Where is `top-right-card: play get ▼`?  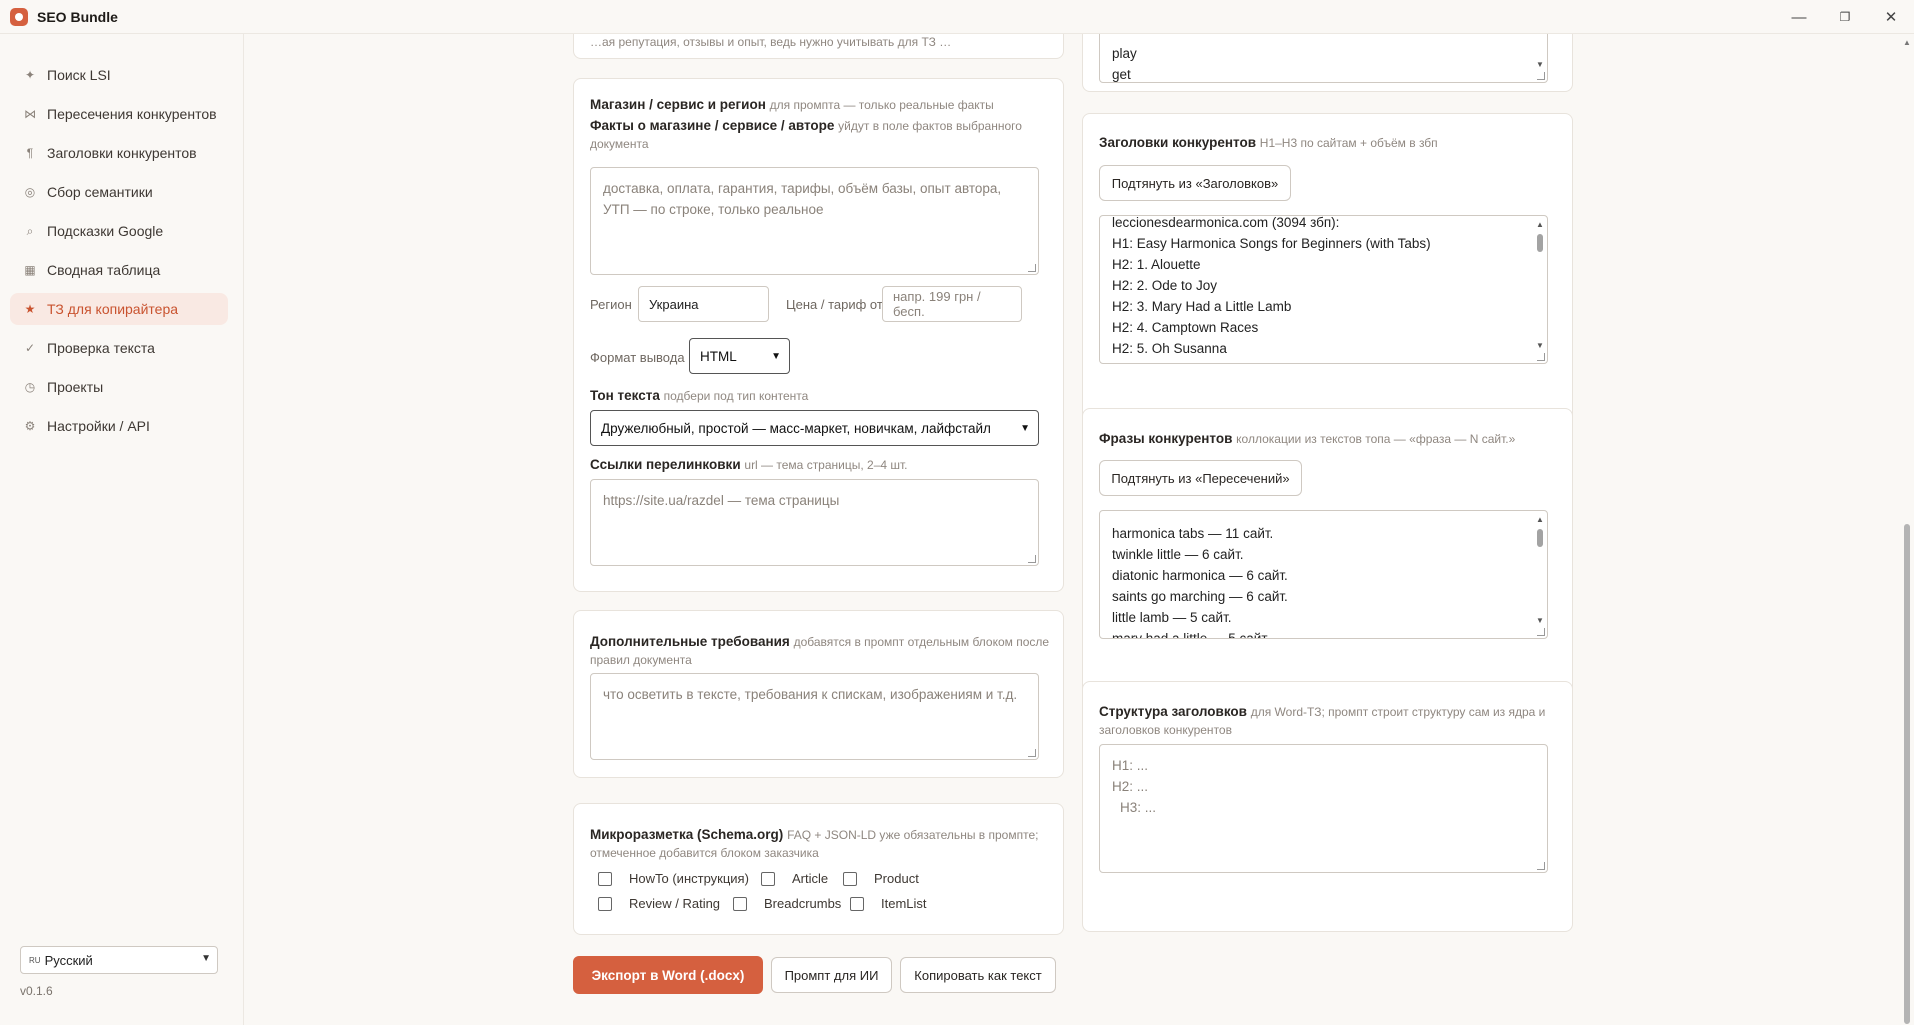 top-right-card: play get ▼ is located at coordinates (1327, 63).